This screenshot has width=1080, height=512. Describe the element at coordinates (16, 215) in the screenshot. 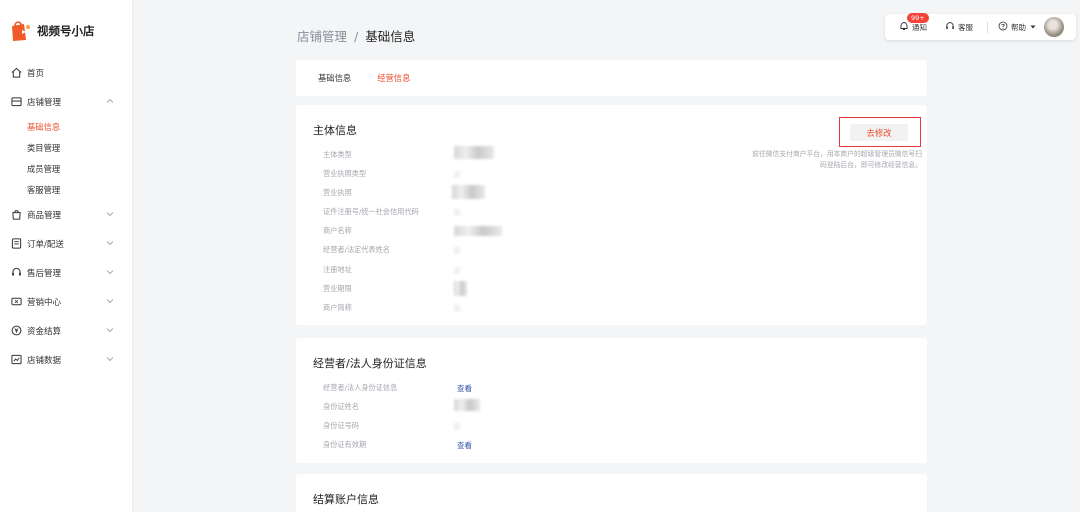

I see `shopping-bag-icon` at that location.